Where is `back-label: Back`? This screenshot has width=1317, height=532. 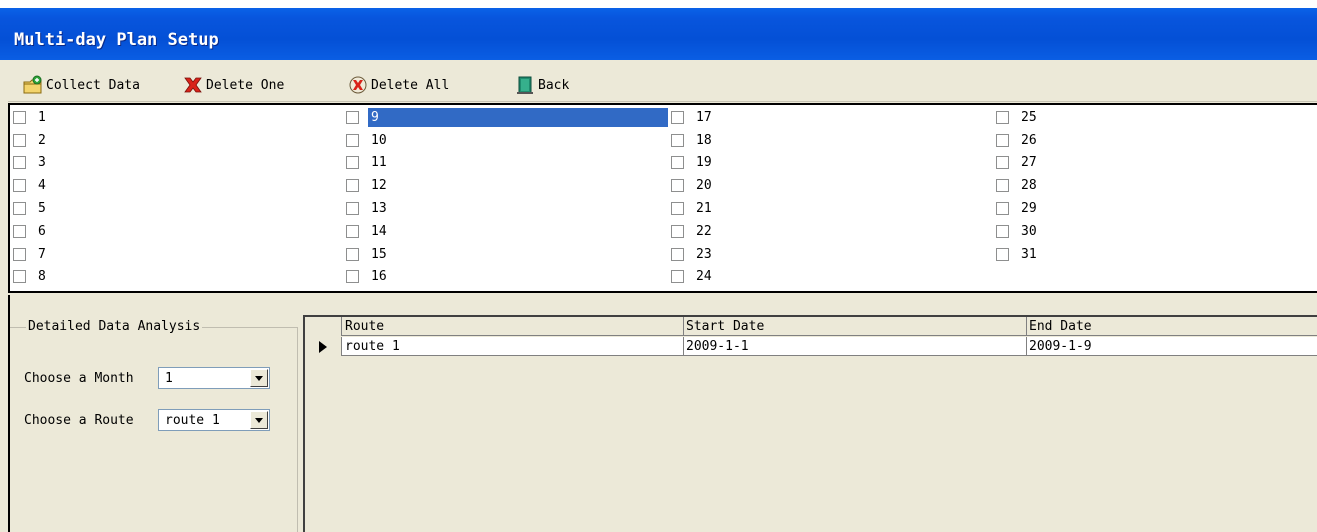 back-label: Back is located at coordinates (554, 85).